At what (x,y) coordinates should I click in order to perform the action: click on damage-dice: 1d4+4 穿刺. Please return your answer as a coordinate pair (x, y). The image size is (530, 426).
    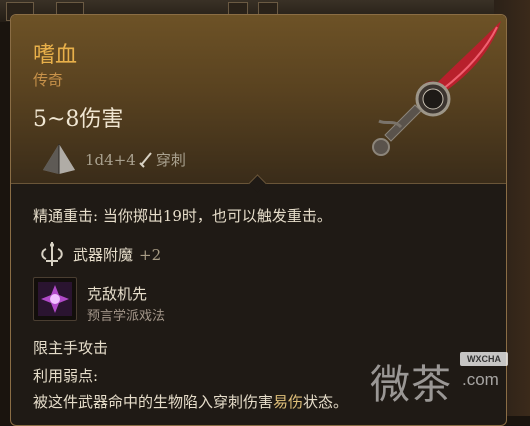
    Looking at the image, I should click on (135, 159).